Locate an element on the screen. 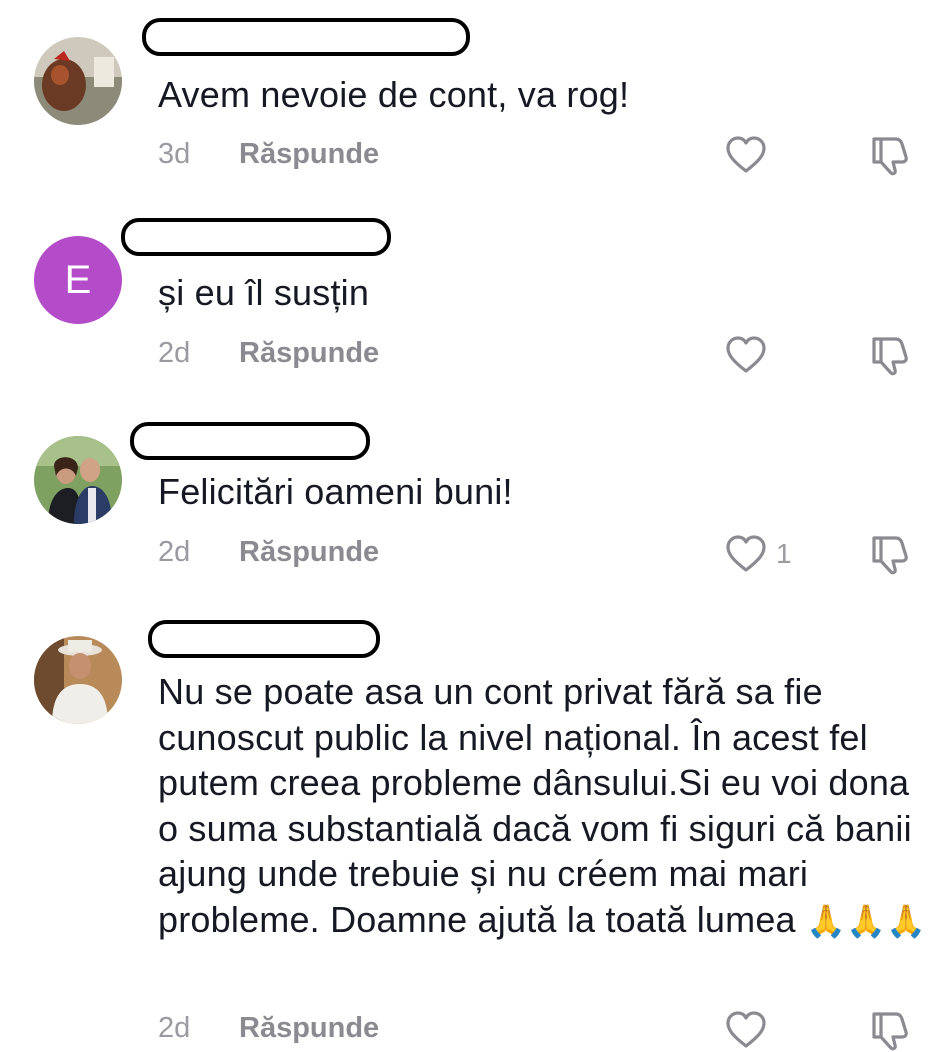  comment-text: Avem nevoie de cont, va rog! is located at coordinates (394, 94).